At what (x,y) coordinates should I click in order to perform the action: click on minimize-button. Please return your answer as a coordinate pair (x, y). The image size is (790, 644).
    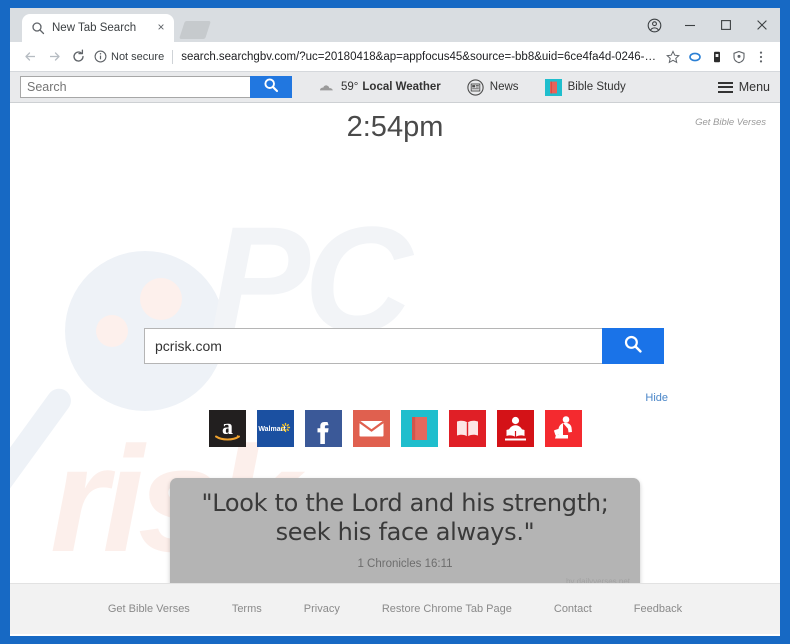
    Looking at the image, I should click on (690, 25).